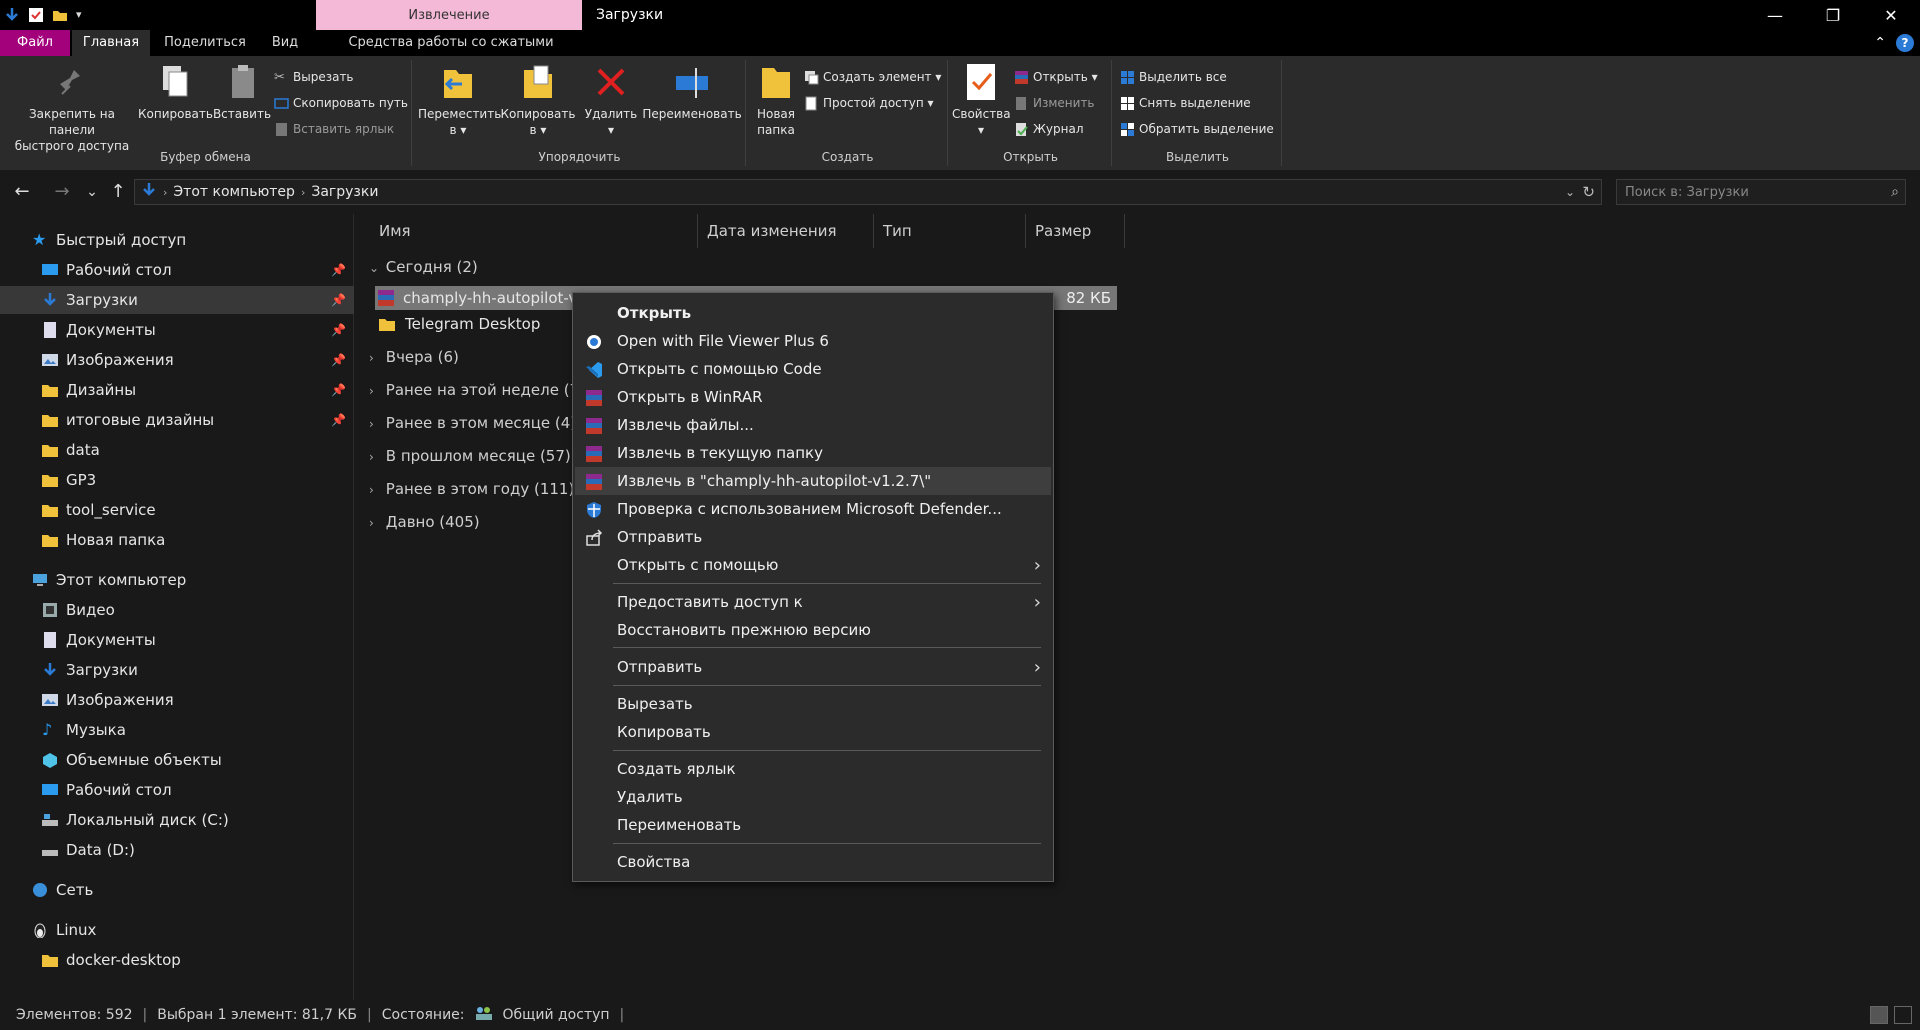 This screenshot has width=1920, height=1030. I want to click on collapse-ribbon-icon: ⌃, so click(1880, 43).